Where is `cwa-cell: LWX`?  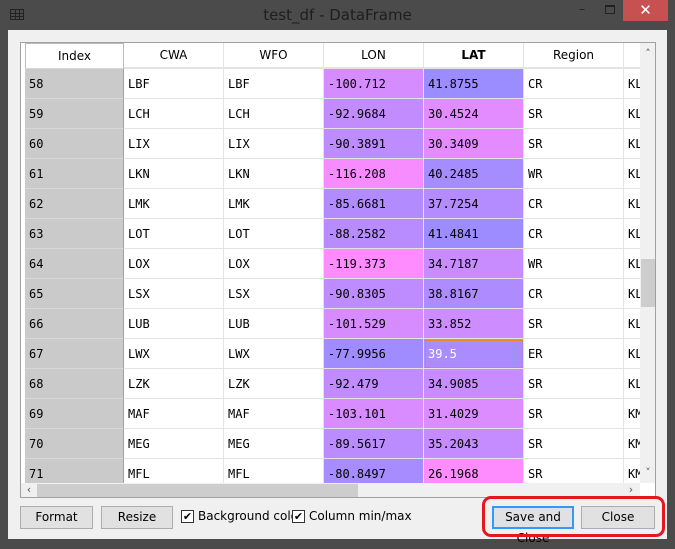
cwa-cell: LWX is located at coordinates (174, 354).